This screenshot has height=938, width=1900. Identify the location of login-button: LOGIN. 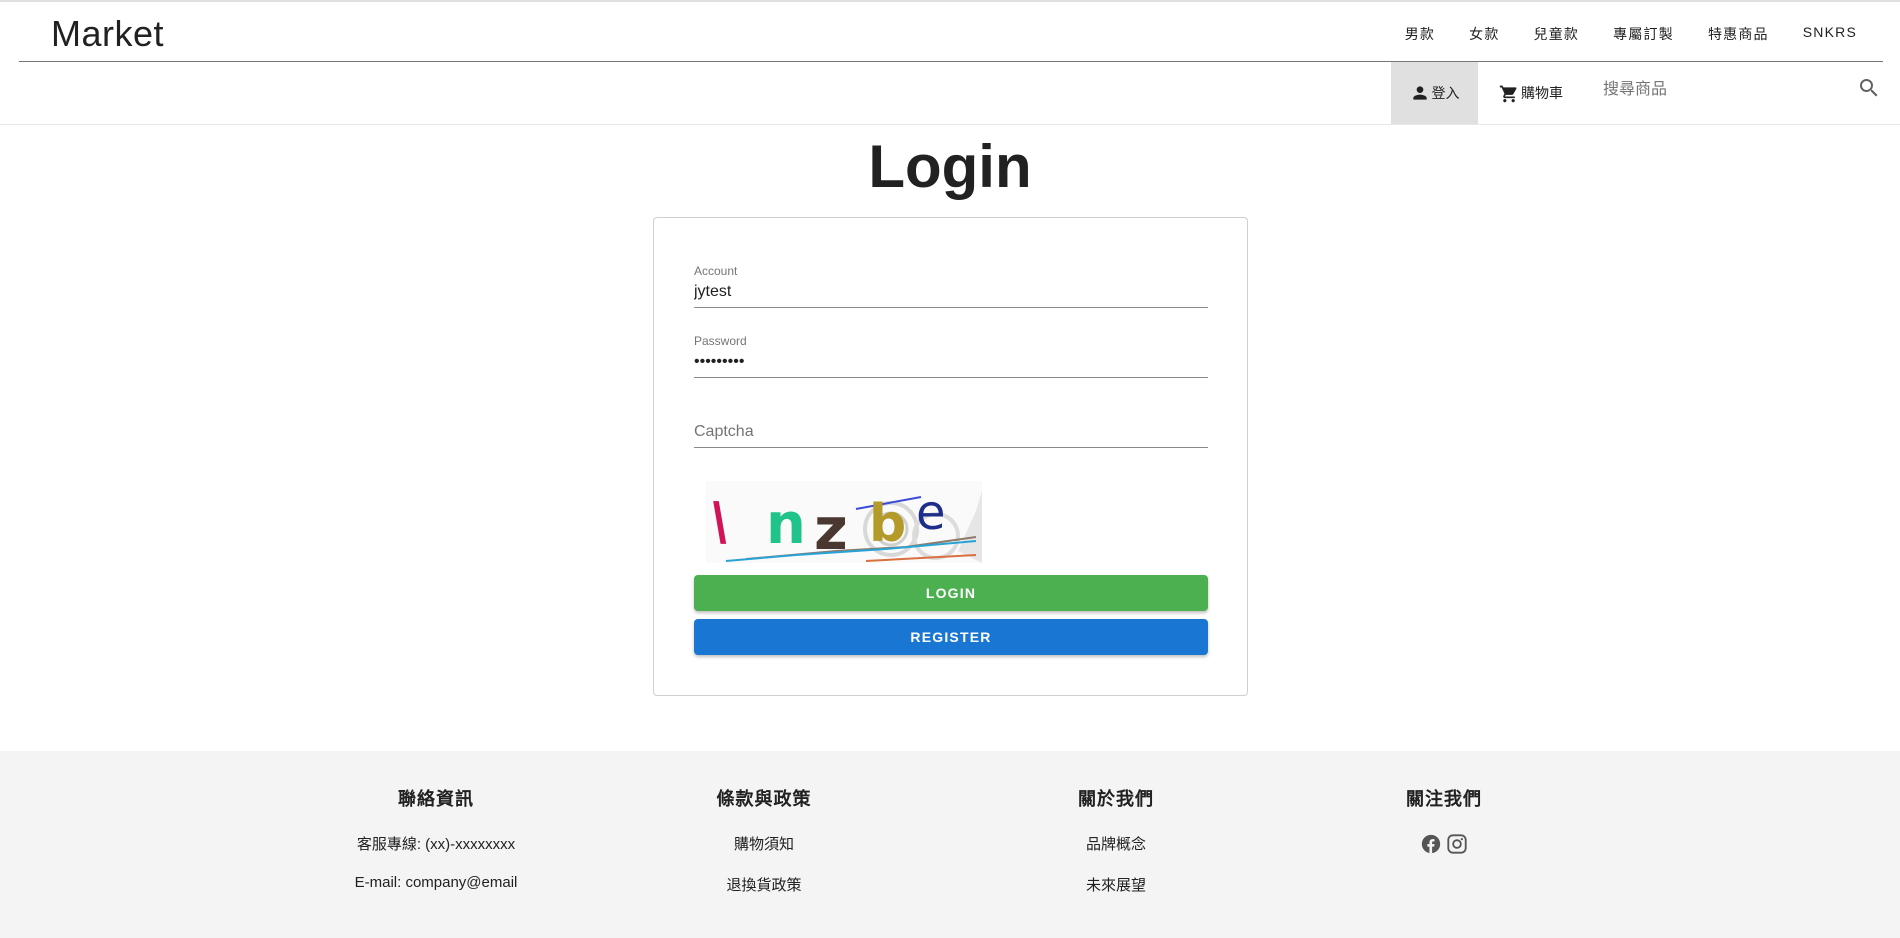
(951, 593).